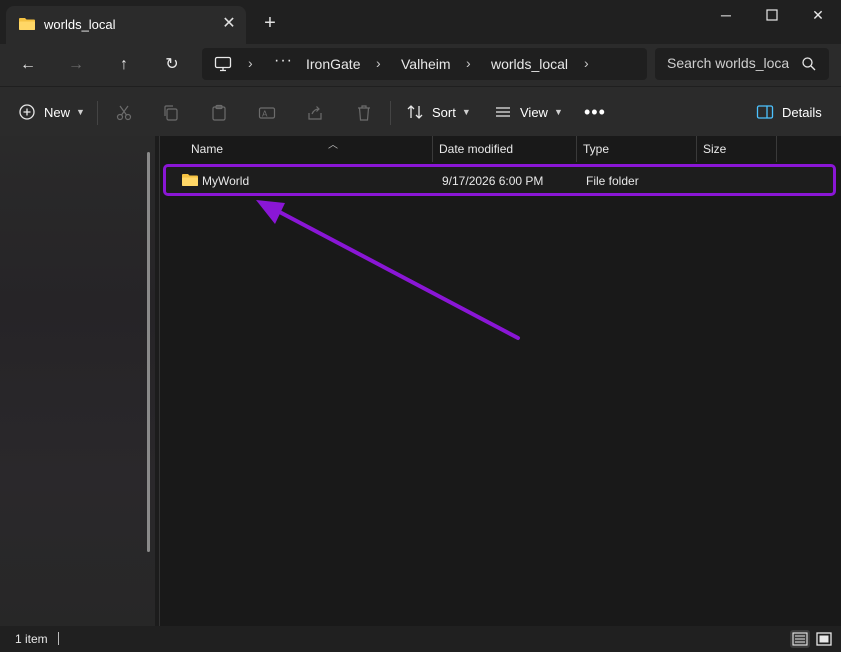 The height and width of the screenshot is (652, 841). I want to click on breadcrumb-valheim: Valheim, so click(426, 64).